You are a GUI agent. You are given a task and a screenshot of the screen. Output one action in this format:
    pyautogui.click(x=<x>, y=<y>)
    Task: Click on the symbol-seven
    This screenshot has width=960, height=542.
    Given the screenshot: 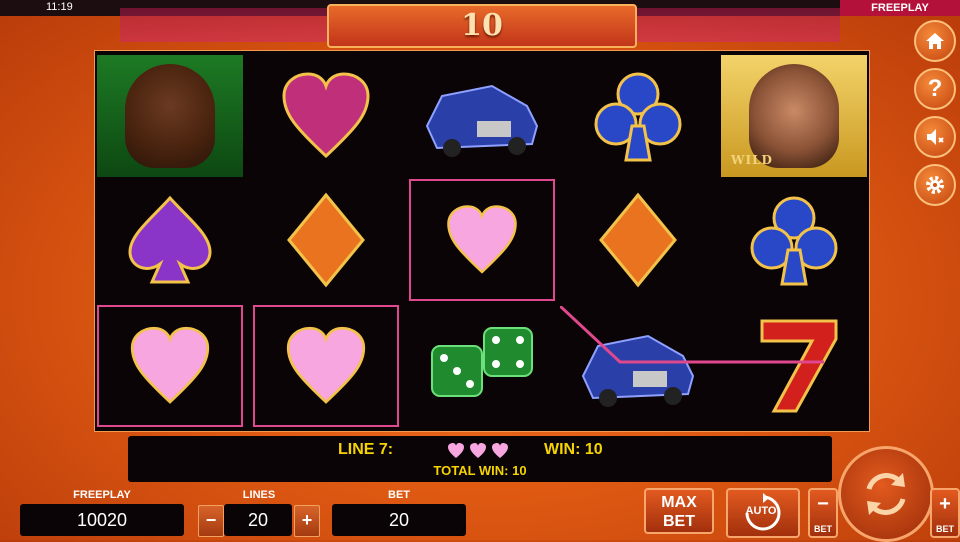 What is the action you would take?
    pyautogui.click(x=794, y=366)
    